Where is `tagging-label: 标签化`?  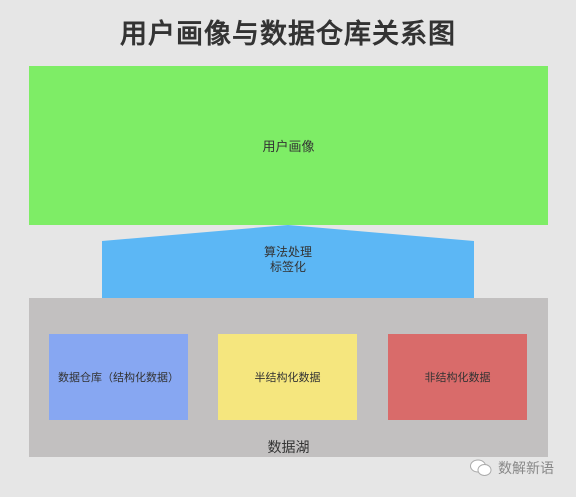
tagging-label: 标签化 is located at coordinates (287, 267).